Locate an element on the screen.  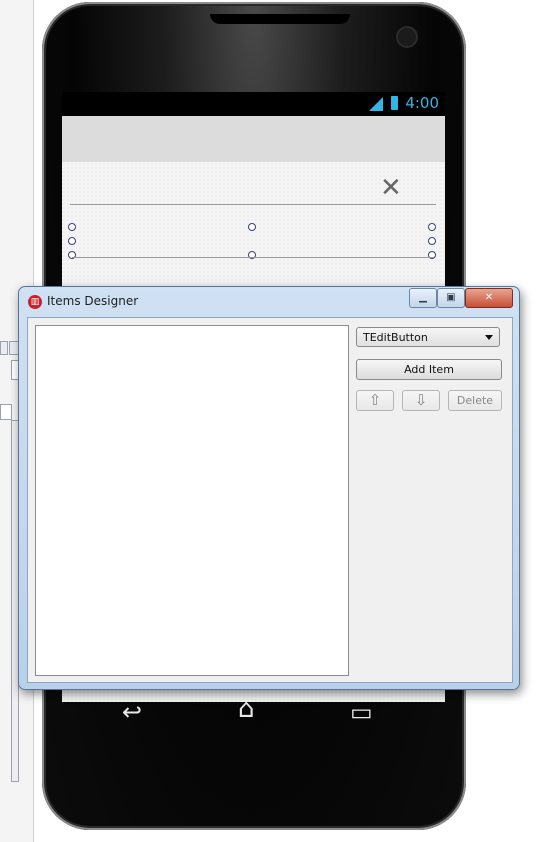
status-time: 4:00 is located at coordinates (422, 103).